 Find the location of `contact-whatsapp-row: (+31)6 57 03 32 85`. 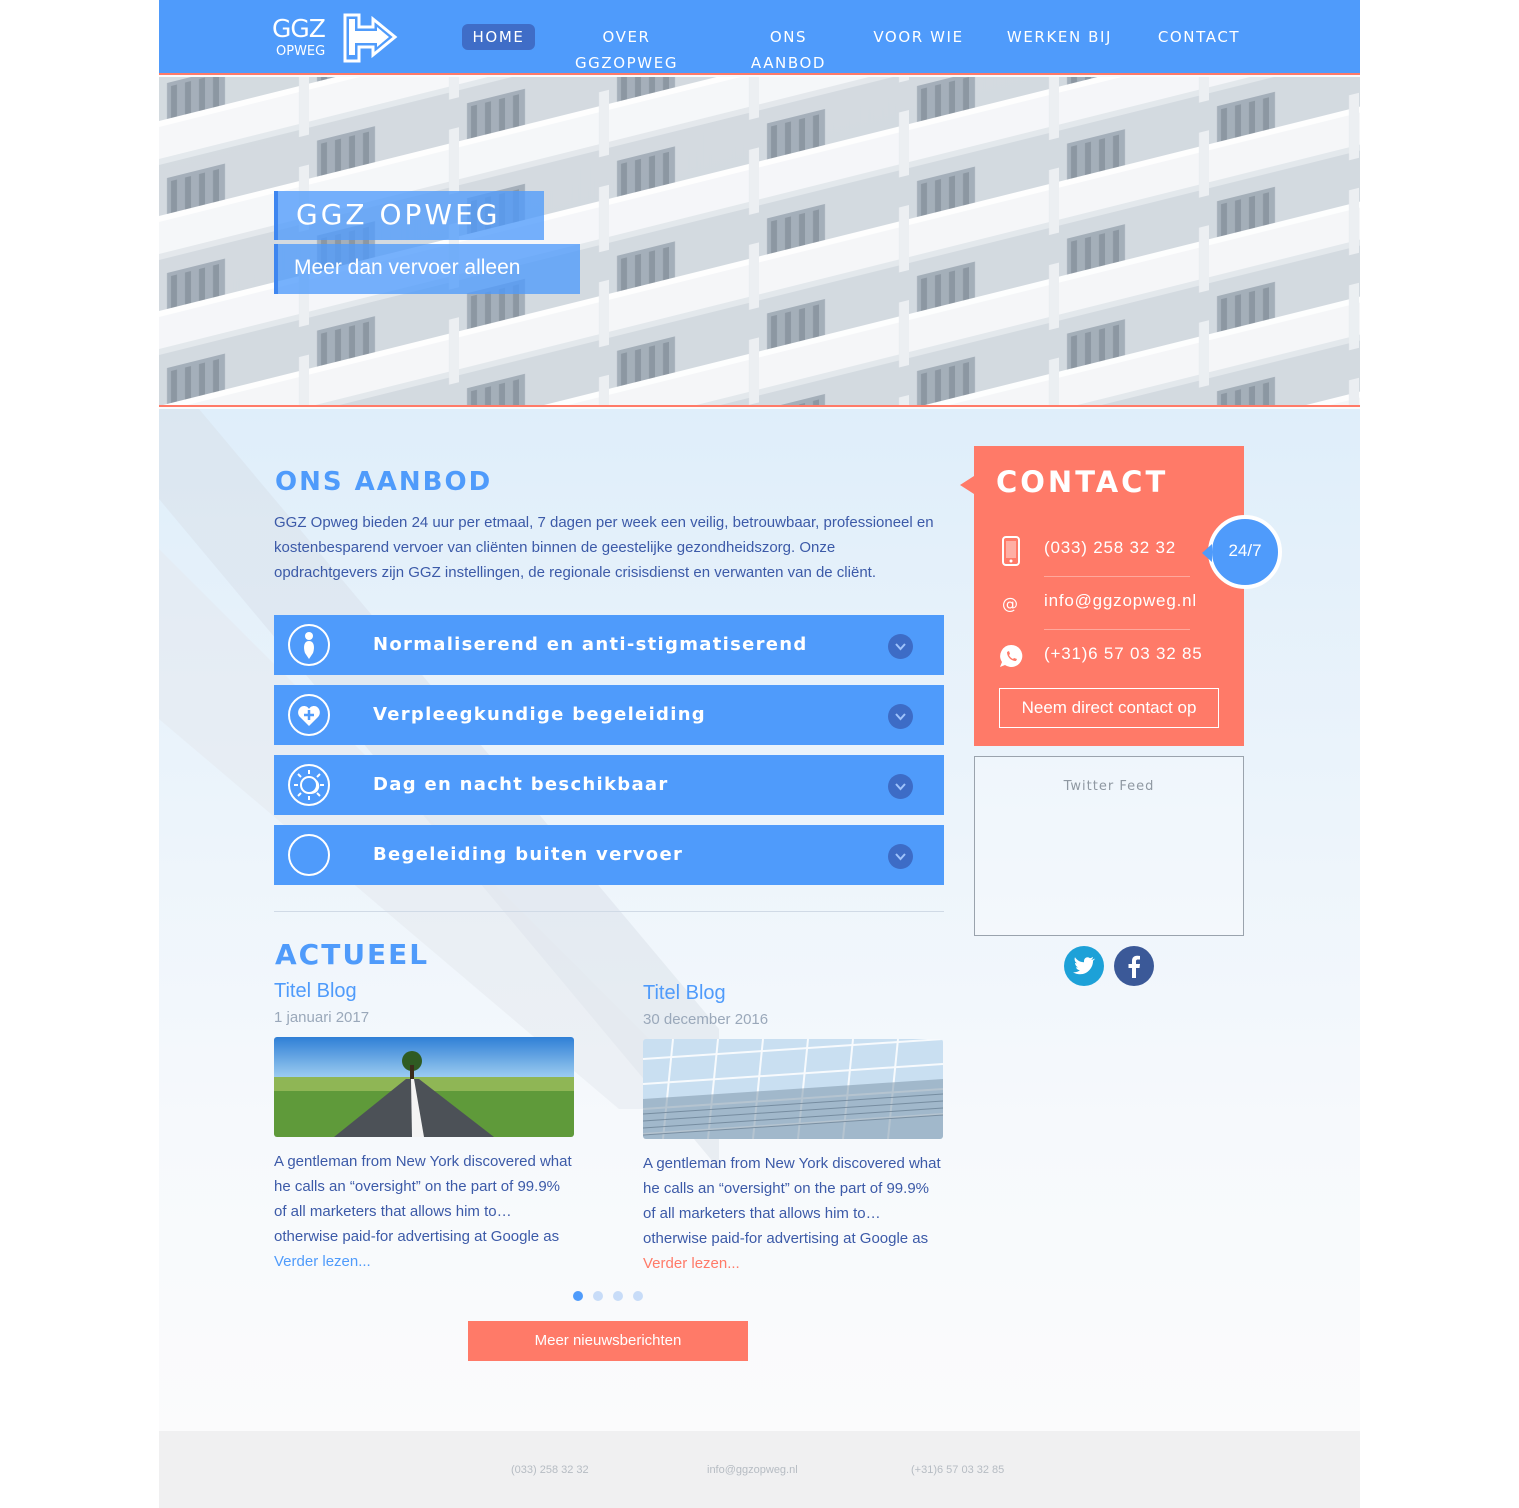

contact-whatsapp-row: (+31)6 57 03 32 85 is located at coordinates (1113, 656).